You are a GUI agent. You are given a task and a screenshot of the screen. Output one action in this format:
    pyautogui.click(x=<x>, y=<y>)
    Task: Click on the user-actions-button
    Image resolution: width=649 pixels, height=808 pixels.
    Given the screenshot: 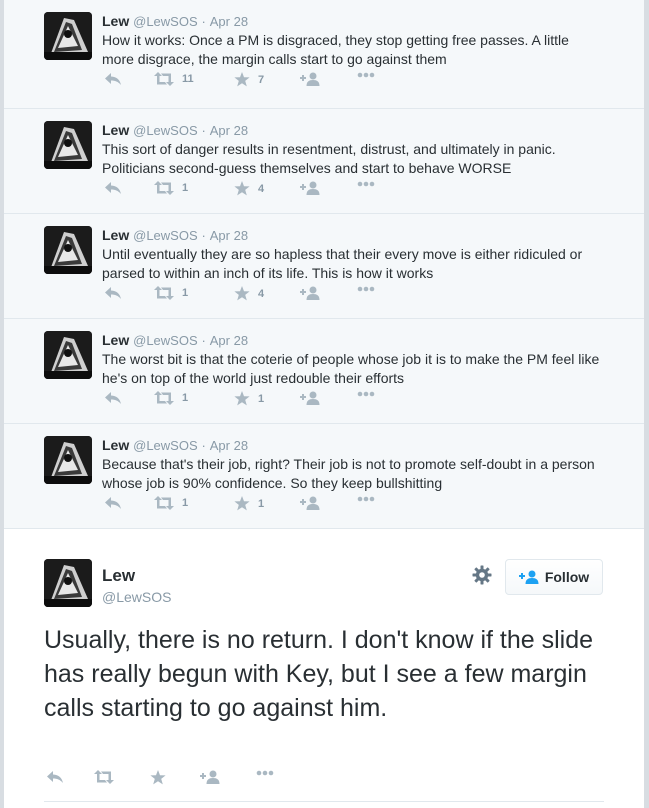 What is the action you would take?
    pyautogui.click(x=482, y=577)
    